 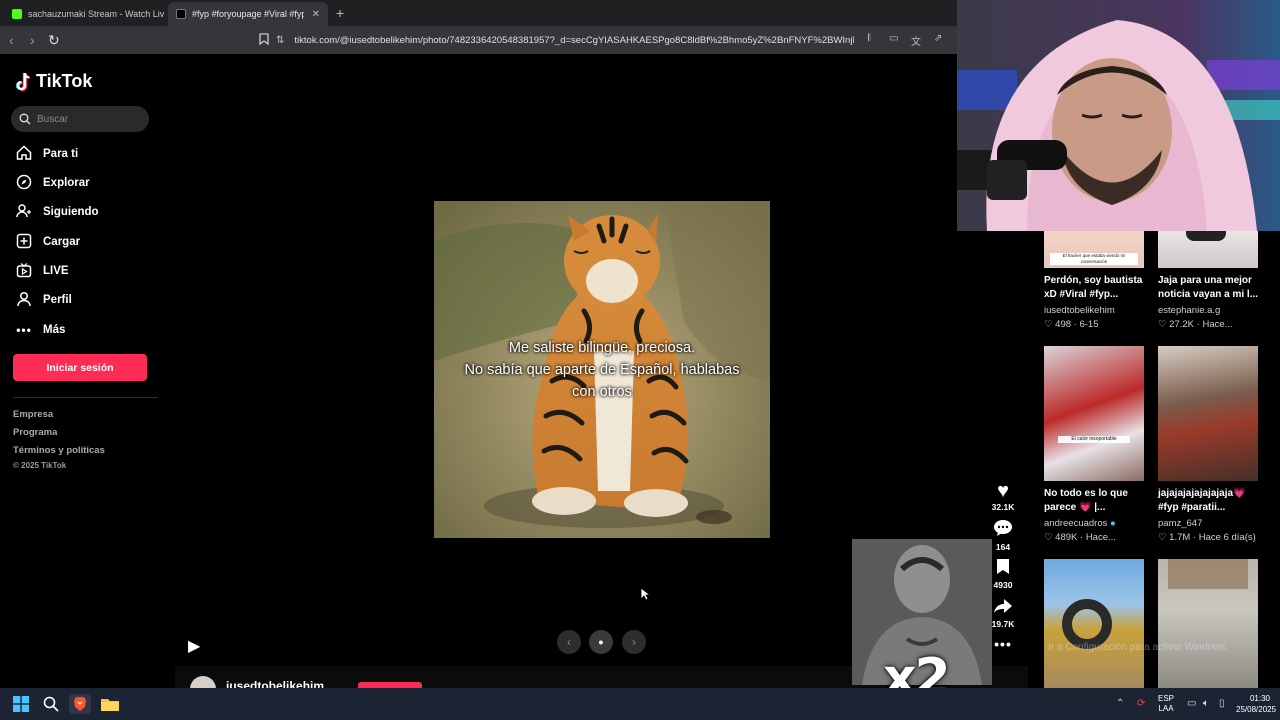 I want to click on new-tab-button: +, so click(x=340, y=13).